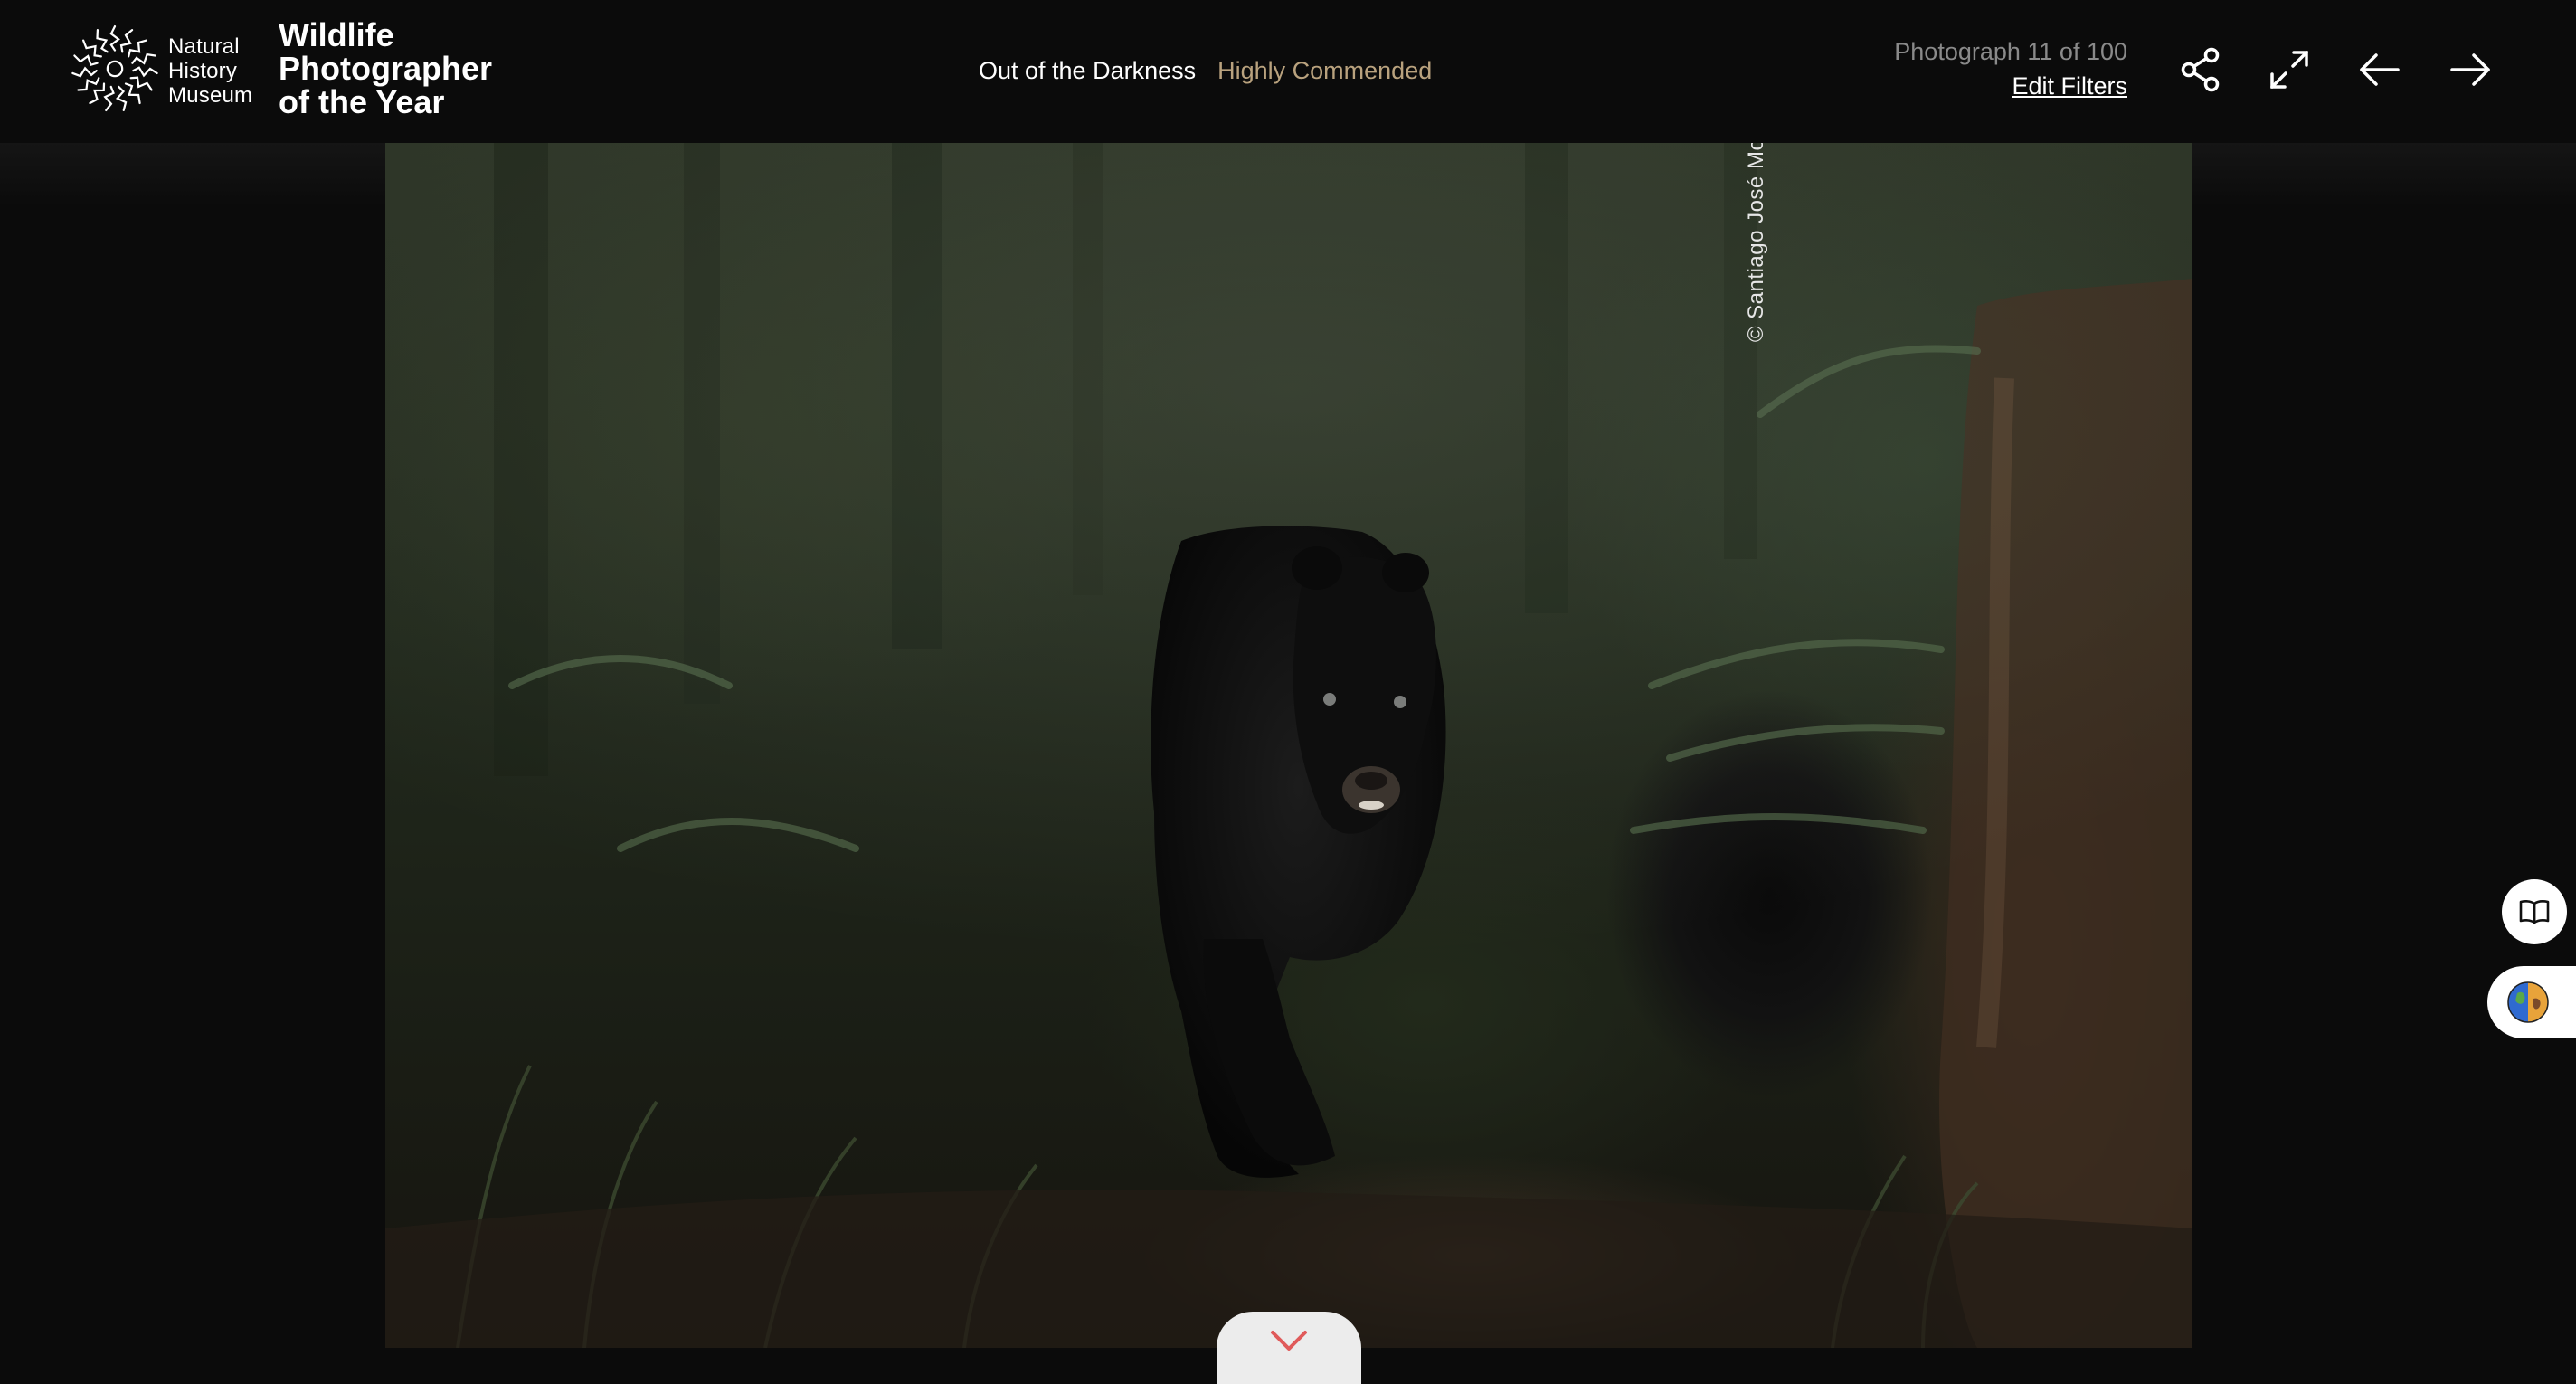  I want to click on share-icon, so click(2200, 69).